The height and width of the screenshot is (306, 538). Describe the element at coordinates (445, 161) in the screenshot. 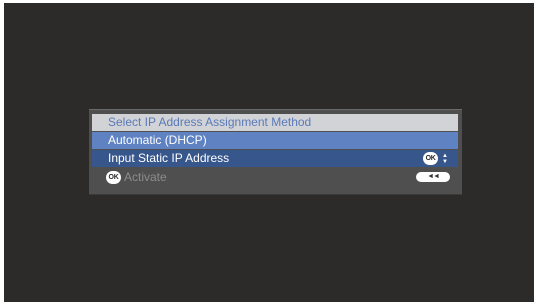

I see `down-arrow-icon: ▼` at that location.